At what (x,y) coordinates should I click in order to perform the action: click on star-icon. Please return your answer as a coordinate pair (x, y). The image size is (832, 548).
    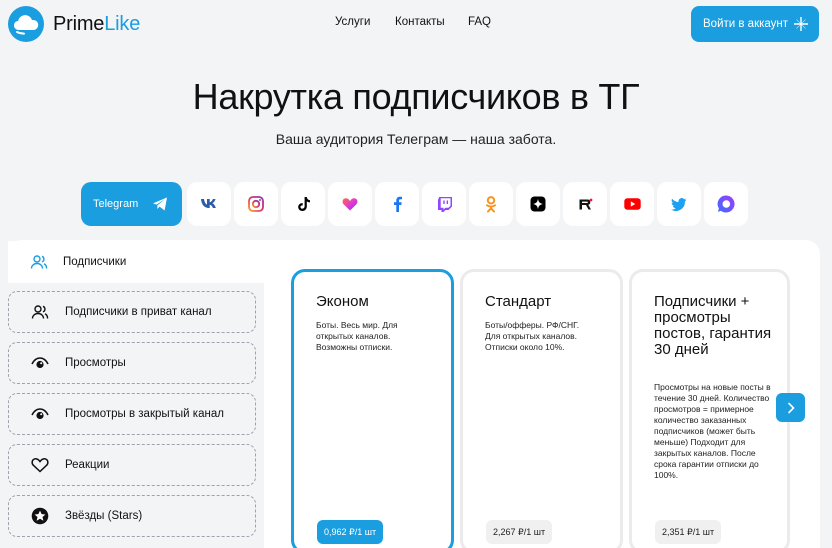
    Looking at the image, I should click on (40, 516).